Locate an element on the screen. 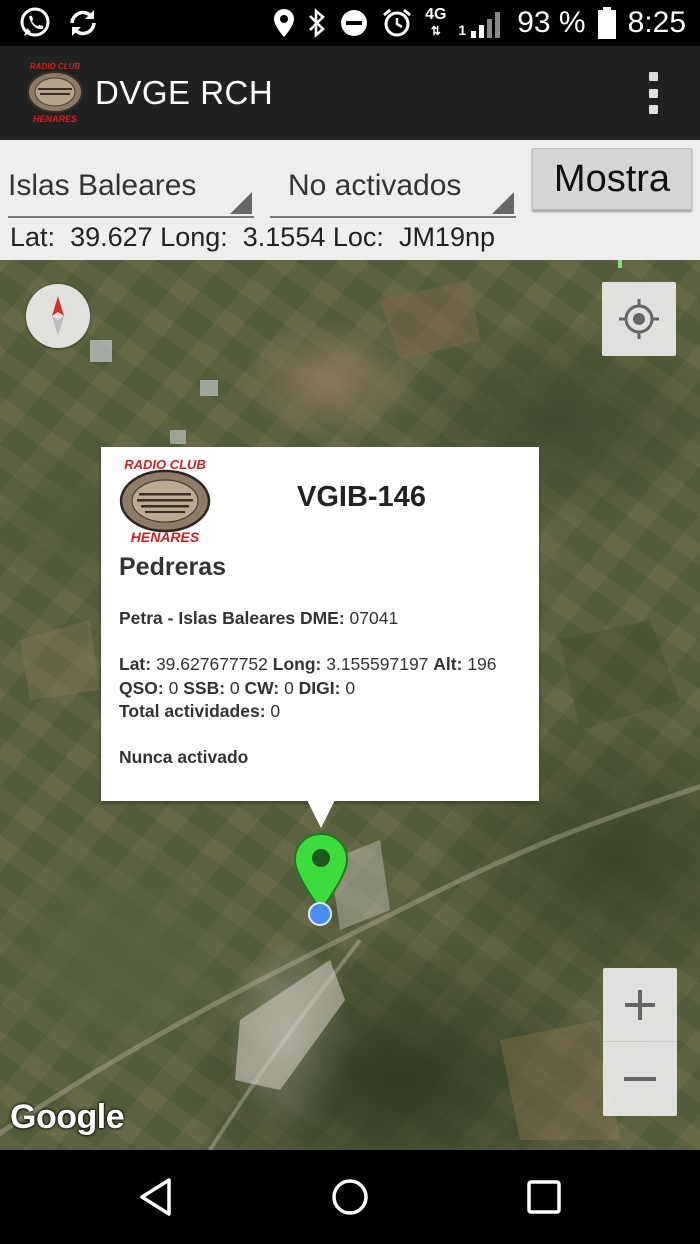  battery-icon is located at coordinates (606, 23).